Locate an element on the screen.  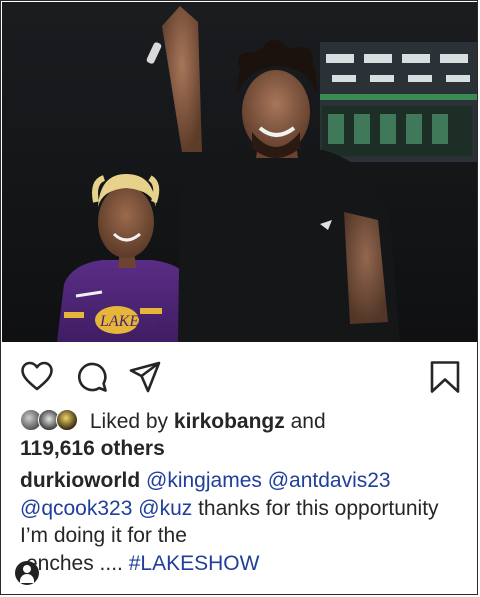
like-button is located at coordinates (37, 377).